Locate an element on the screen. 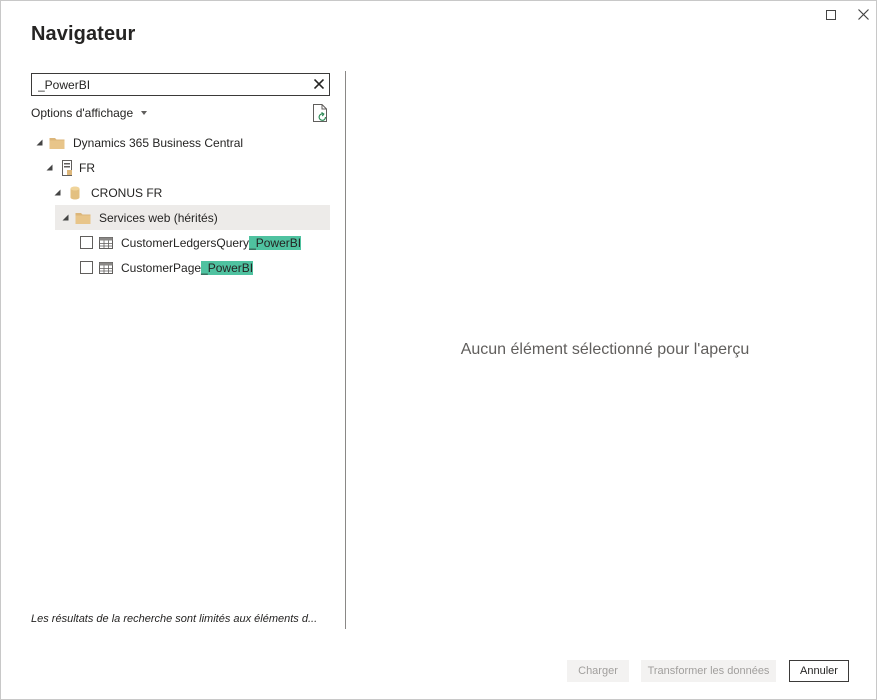  display-options-label: Options d'affichage is located at coordinates (82, 113).